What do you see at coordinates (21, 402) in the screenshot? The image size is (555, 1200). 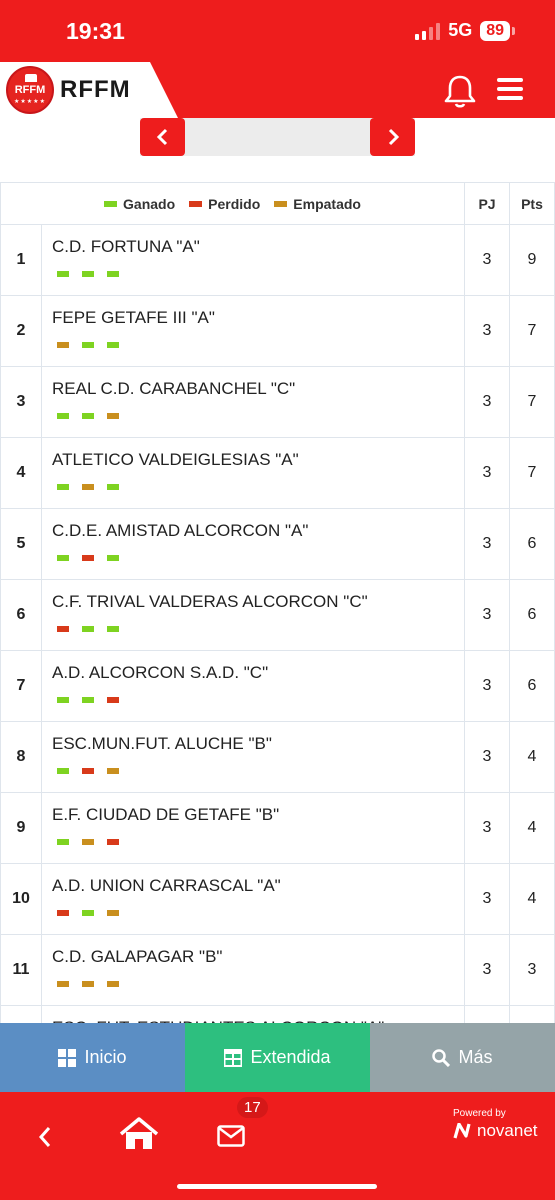 I see `position-cell: 3` at bounding box center [21, 402].